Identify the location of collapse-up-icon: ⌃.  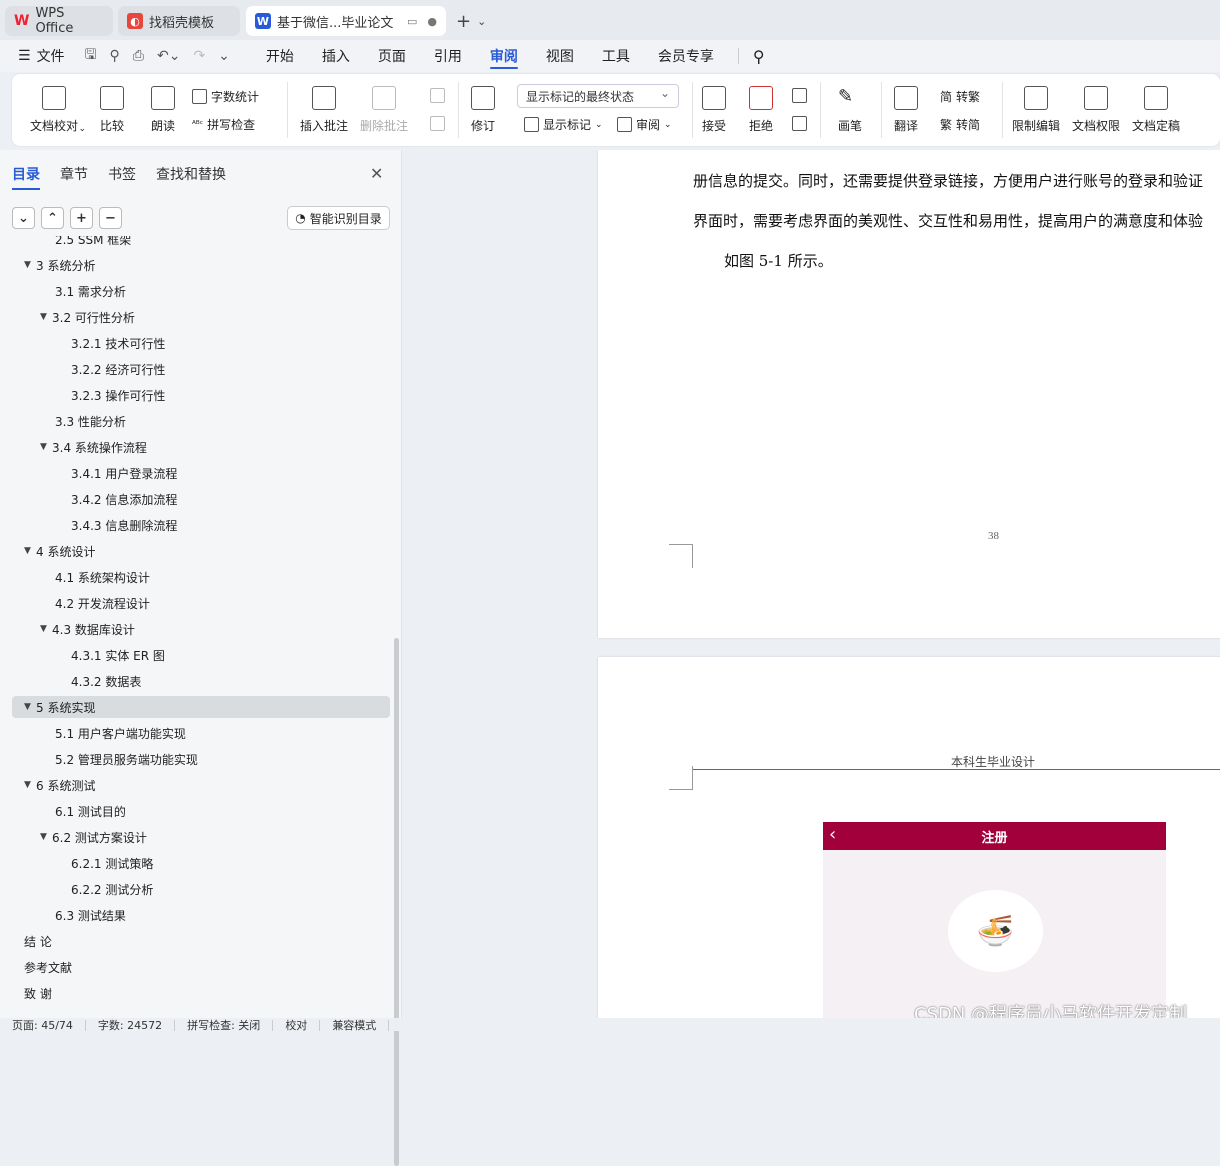
(52, 218).